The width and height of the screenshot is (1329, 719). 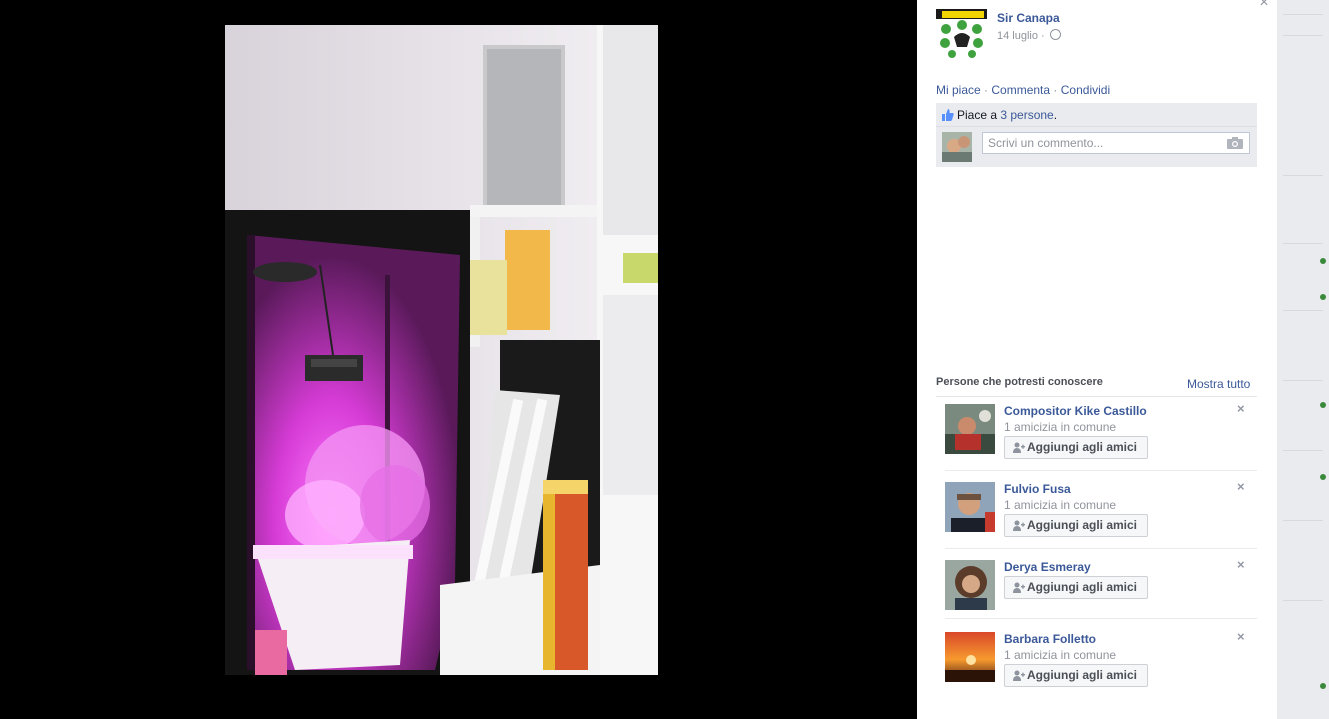 I want to click on person-name-link: Compositor Kike Castillo, so click(x=1075, y=411).